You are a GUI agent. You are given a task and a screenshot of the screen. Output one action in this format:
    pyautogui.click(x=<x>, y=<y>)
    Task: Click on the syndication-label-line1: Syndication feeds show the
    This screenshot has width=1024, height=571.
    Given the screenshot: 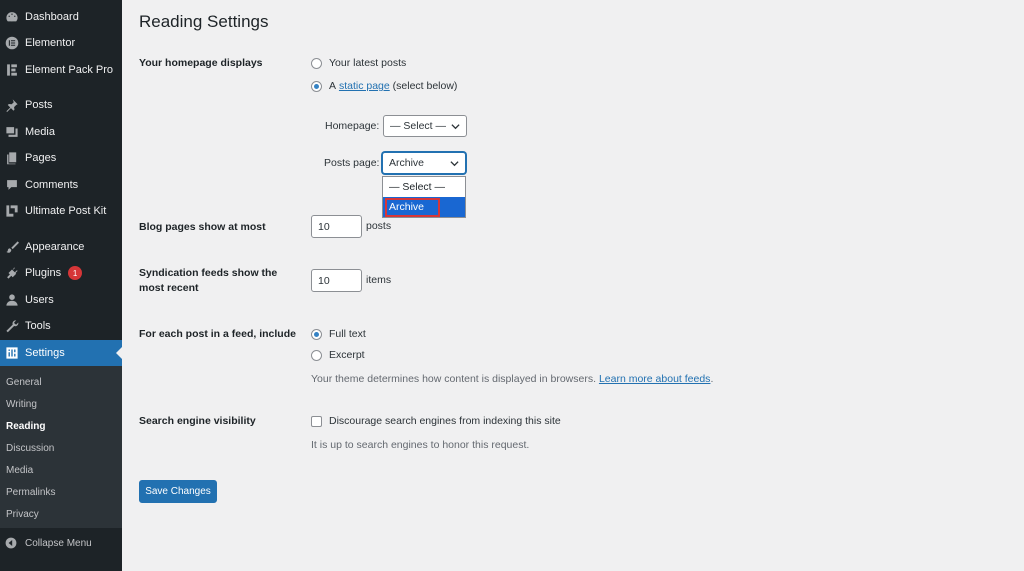 What is the action you would take?
    pyautogui.click(x=208, y=273)
    